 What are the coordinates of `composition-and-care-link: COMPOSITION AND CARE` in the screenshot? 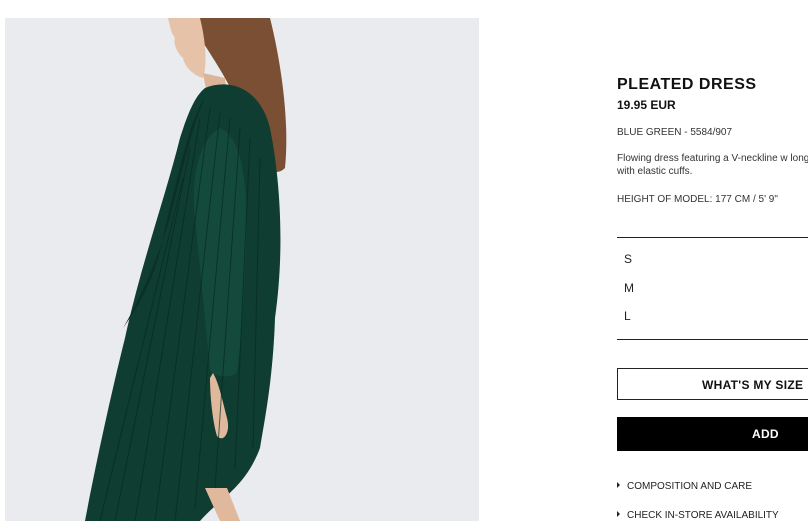 It's located at (684, 486).